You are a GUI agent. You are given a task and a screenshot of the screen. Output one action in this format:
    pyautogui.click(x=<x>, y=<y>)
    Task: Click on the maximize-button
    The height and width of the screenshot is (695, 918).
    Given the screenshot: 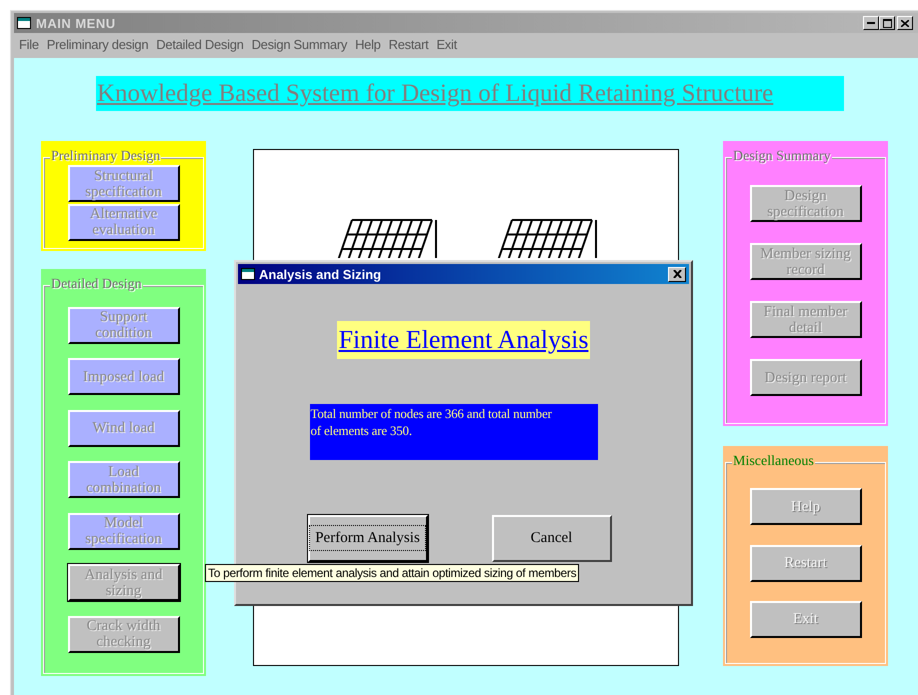 What is the action you would take?
    pyautogui.click(x=887, y=23)
    